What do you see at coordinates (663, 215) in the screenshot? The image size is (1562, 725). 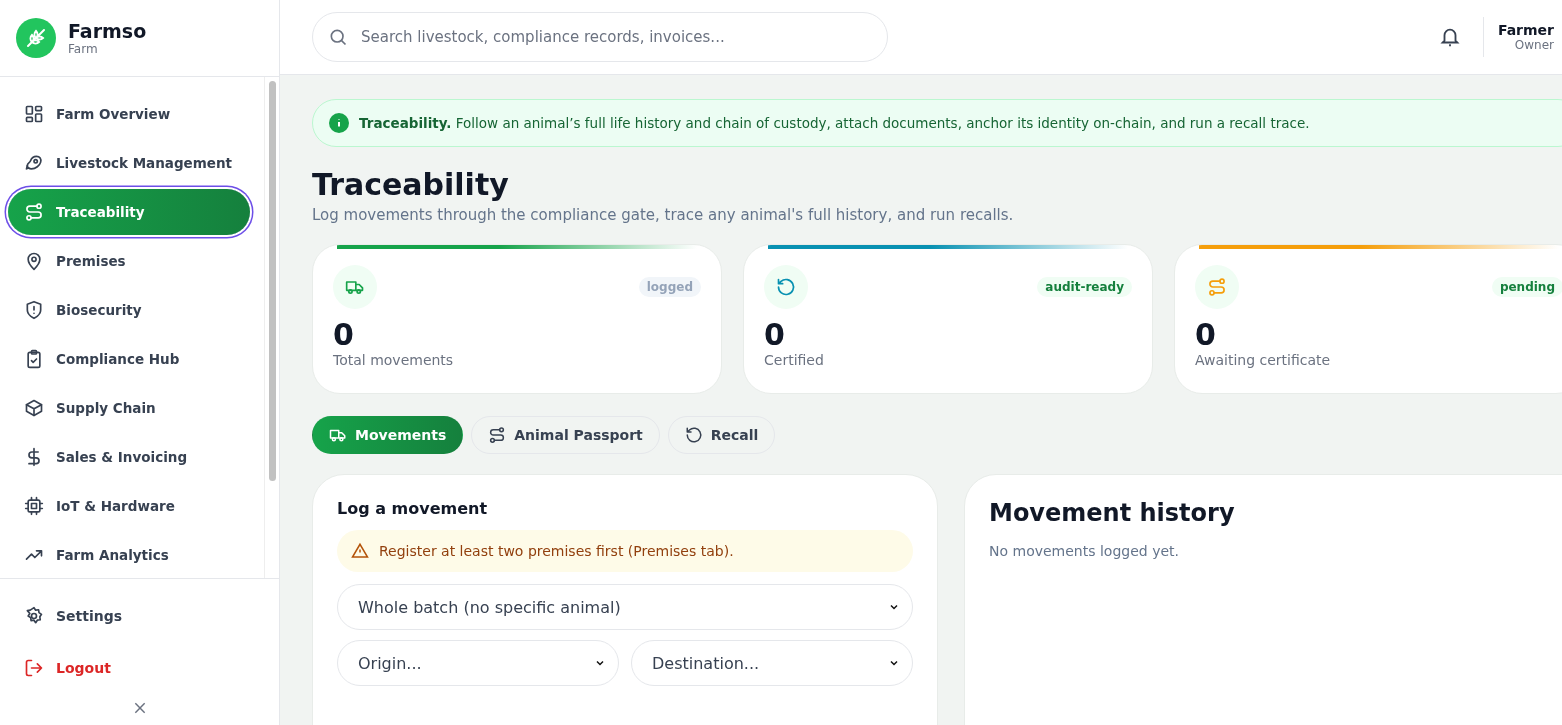 I see `page-subtitle: Log movements through the compliance gate, trace any animal's full history, and run recalls.` at bounding box center [663, 215].